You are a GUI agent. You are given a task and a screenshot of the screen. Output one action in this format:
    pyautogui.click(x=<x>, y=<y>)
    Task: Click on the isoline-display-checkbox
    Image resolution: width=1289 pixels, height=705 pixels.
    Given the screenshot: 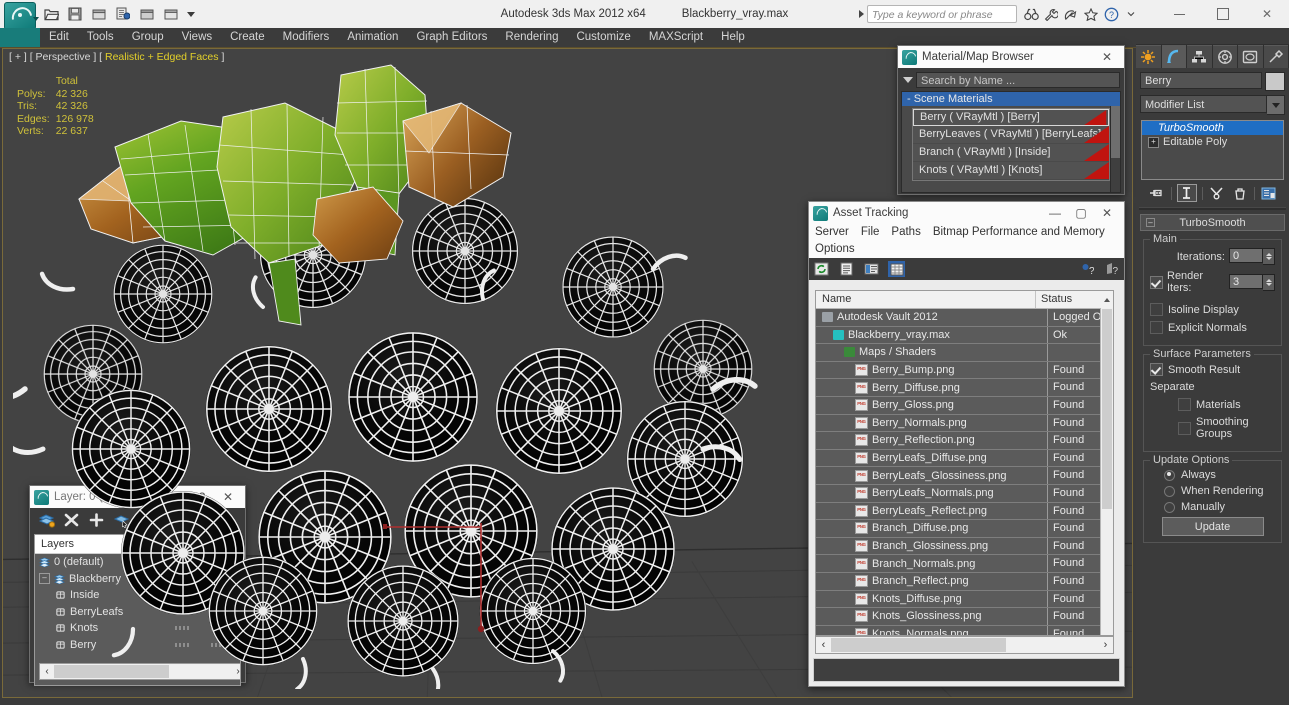 What is the action you would take?
    pyautogui.click(x=1156, y=309)
    